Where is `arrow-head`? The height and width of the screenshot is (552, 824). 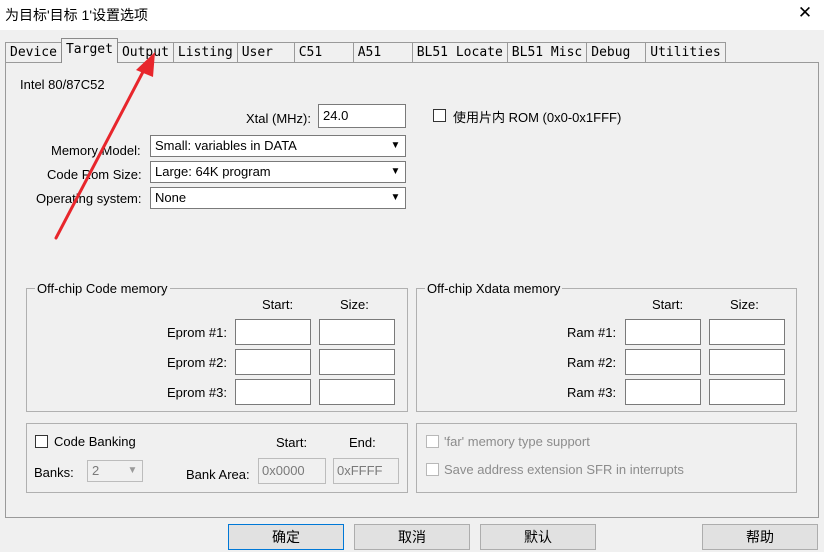 arrow-head is located at coordinates (145, 64).